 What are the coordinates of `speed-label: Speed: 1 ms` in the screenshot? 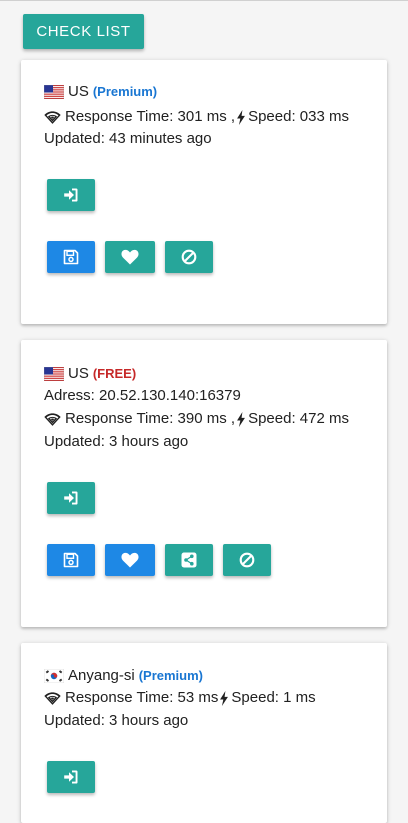 It's located at (273, 697).